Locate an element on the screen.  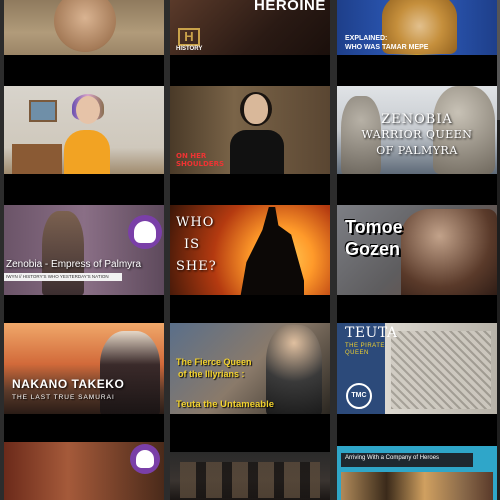
video-thumbnail: NAKANO TAKEKO THE LAST TRUE SAMURAI is located at coordinates (84, 368).